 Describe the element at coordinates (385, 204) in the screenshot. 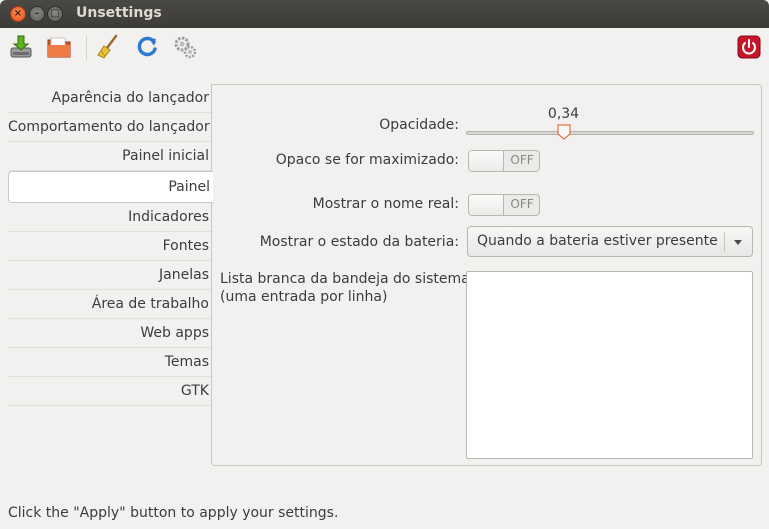

I see `show-real-name-label: Mostrar o nome real:` at that location.